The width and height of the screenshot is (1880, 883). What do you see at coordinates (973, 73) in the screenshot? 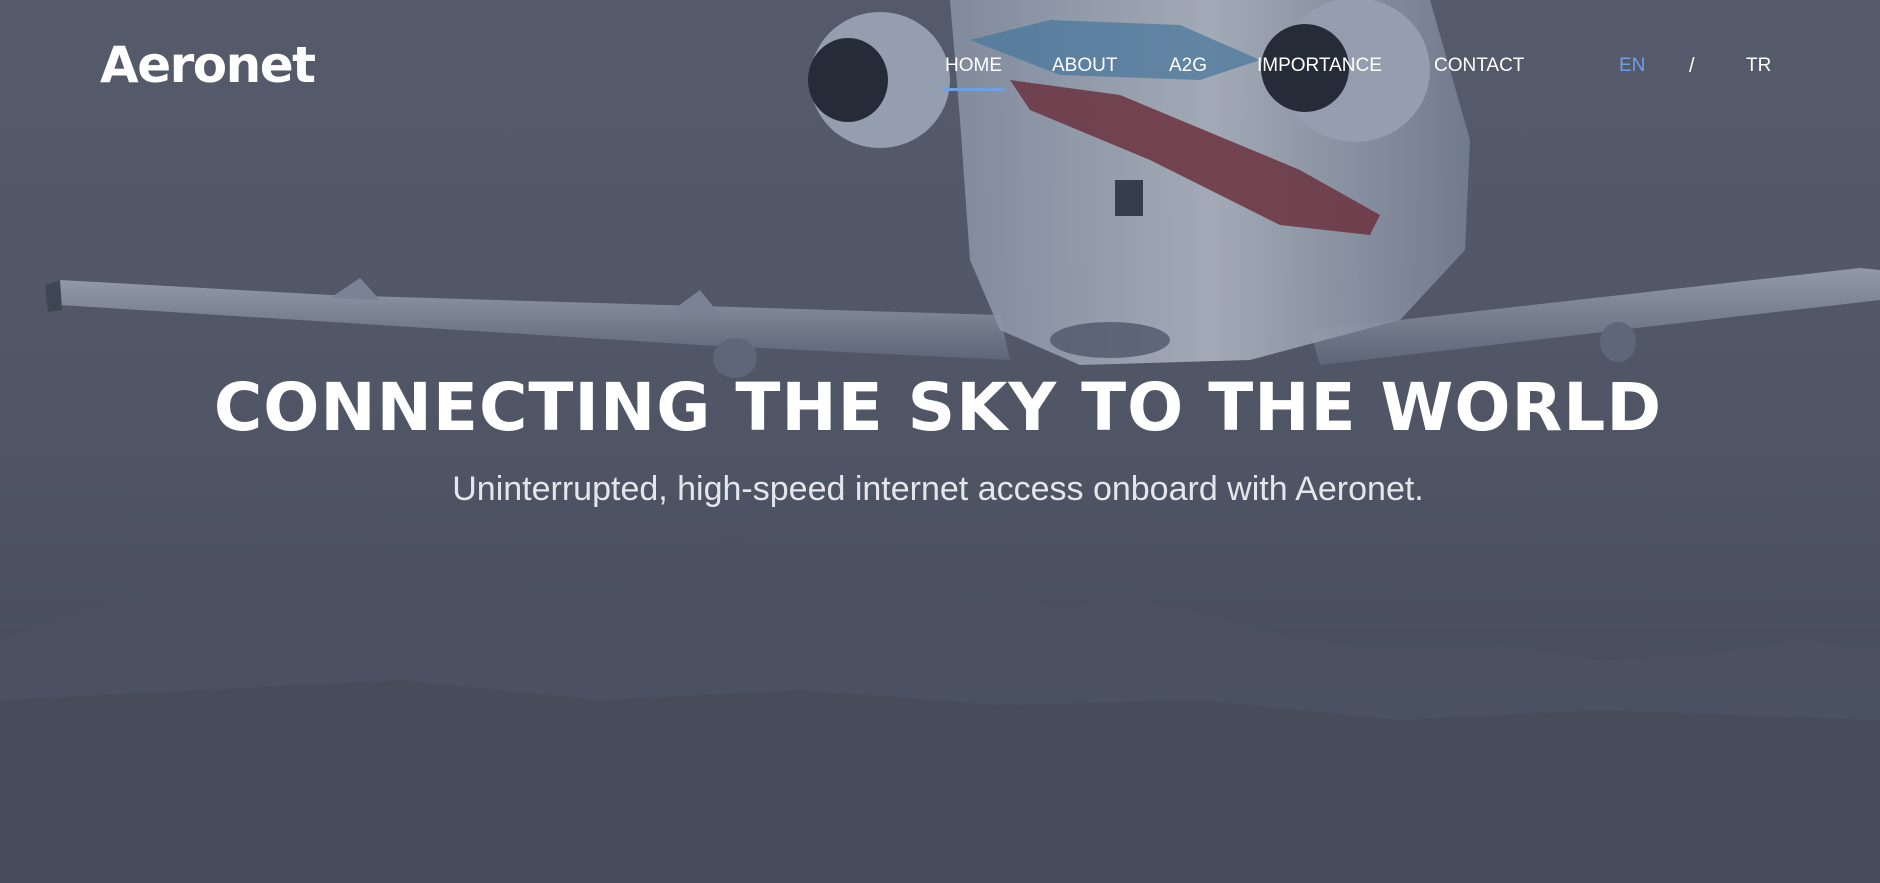
I see `nav-item-home: HOME` at bounding box center [973, 73].